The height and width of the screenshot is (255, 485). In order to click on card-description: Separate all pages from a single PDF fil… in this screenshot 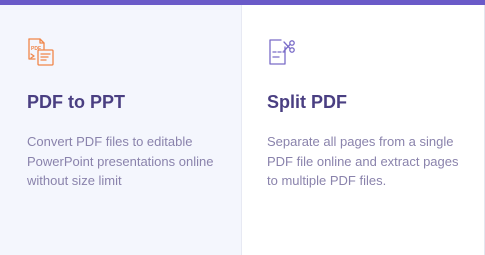, I will do `click(363, 161)`.